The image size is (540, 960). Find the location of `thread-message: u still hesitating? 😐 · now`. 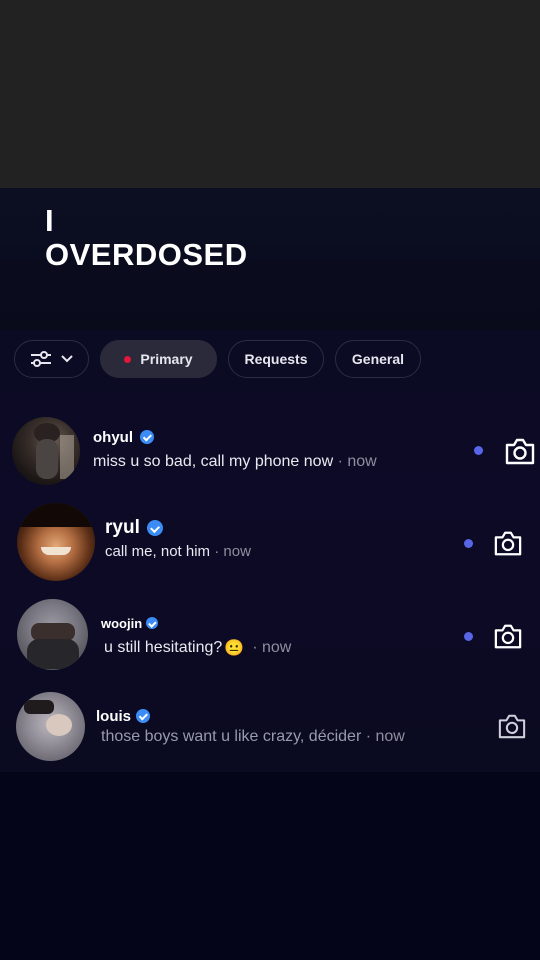

thread-message: u still hesitating? 😐 · now is located at coordinates (197, 648).